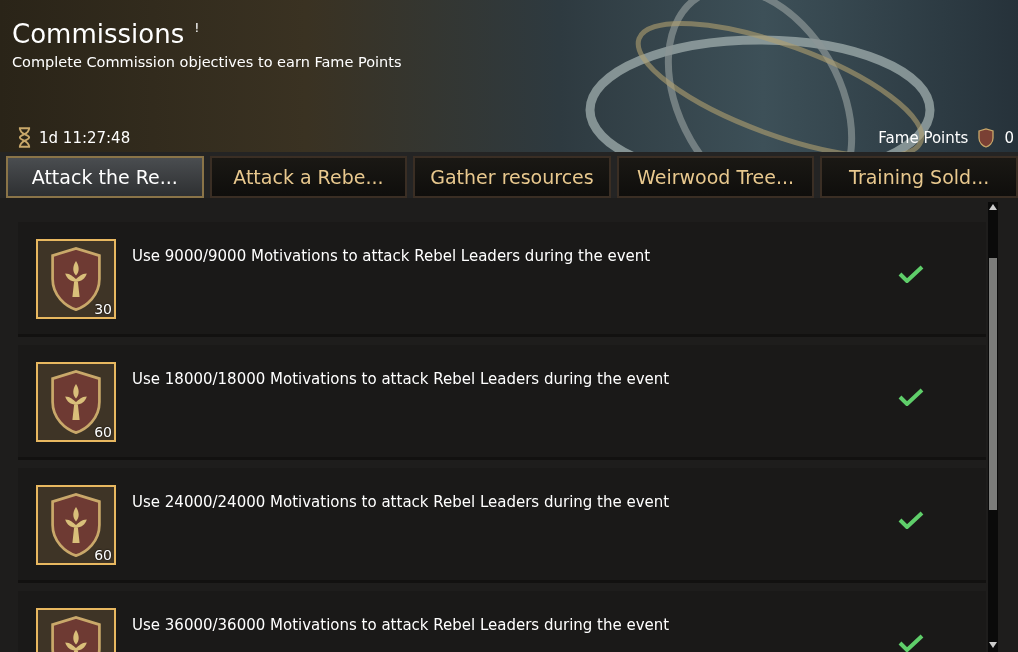 This screenshot has width=1018, height=652. I want to click on category-tab: Gather resources, so click(512, 177).